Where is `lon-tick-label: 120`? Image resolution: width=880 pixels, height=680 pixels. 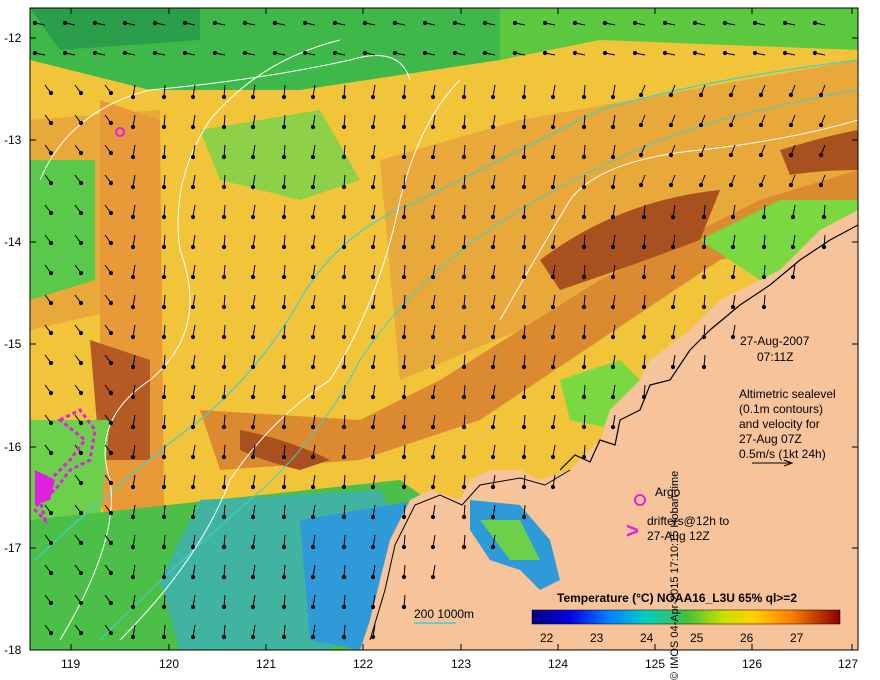
lon-tick-label: 120 is located at coordinates (169, 664).